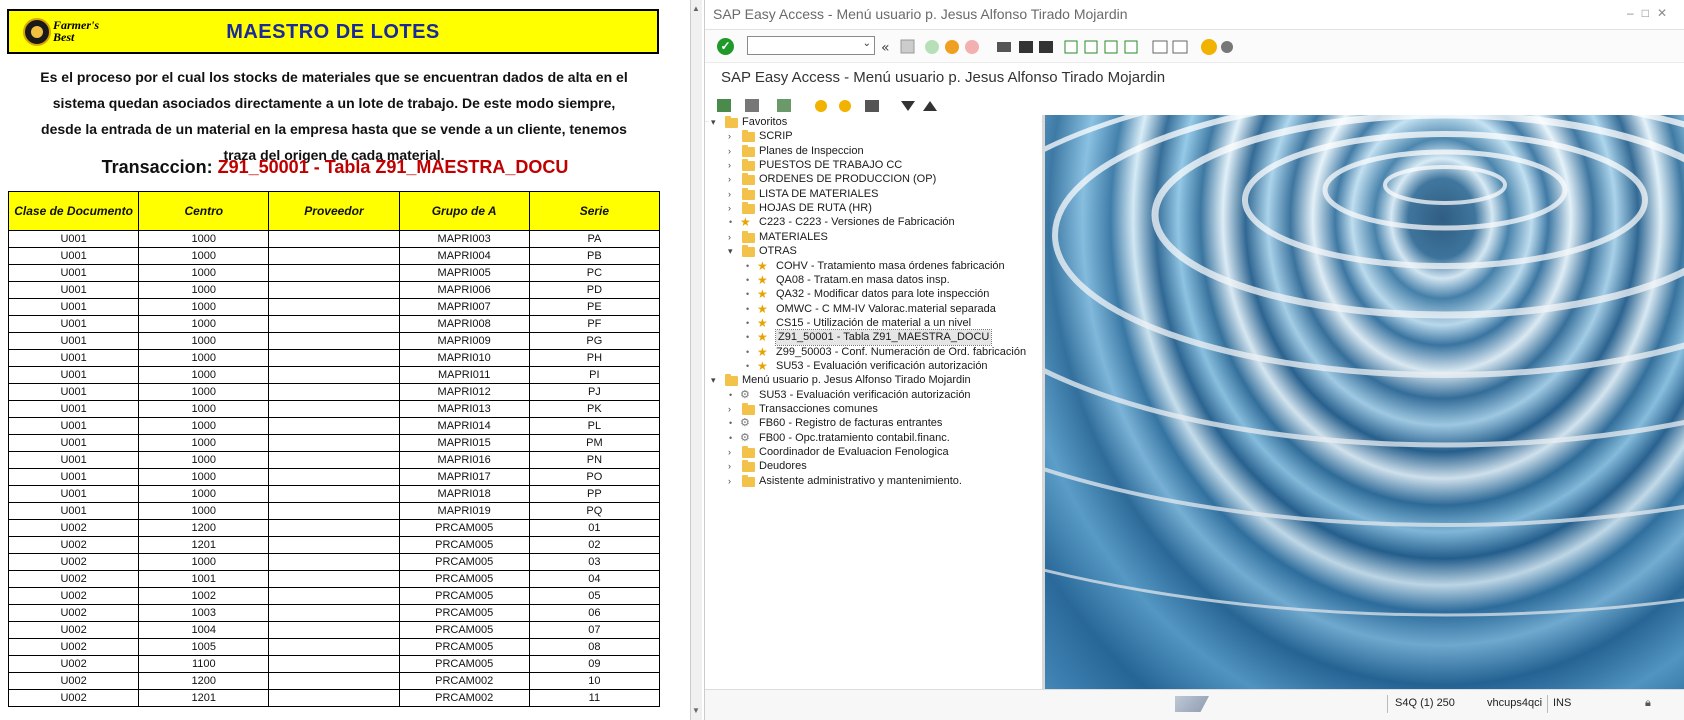 The image size is (1684, 720). Describe the element at coordinates (818, 409) in the screenshot. I see `tree-node-label: Transacciones comunes` at that location.